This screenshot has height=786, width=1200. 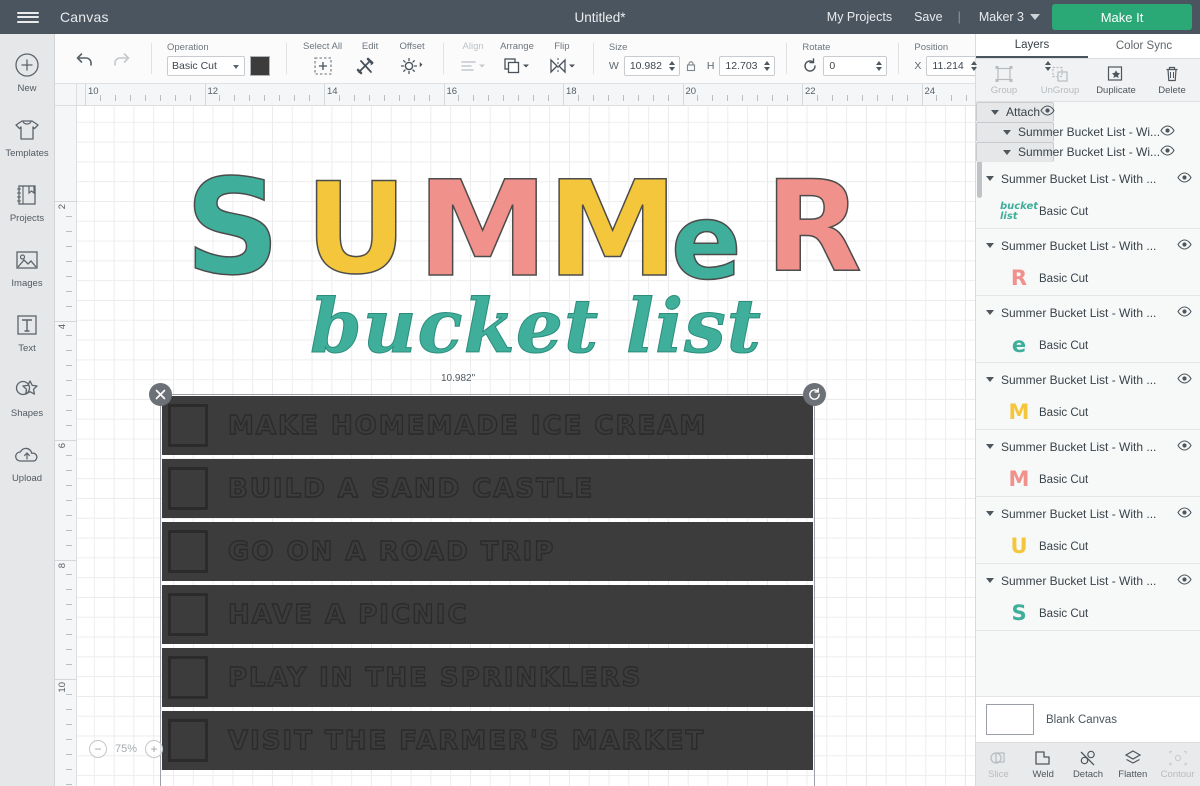 What do you see at coordinates (859, 17) in the screenshot?
I see `my-projects-link: My Projects` at bounding box center [859, 17].